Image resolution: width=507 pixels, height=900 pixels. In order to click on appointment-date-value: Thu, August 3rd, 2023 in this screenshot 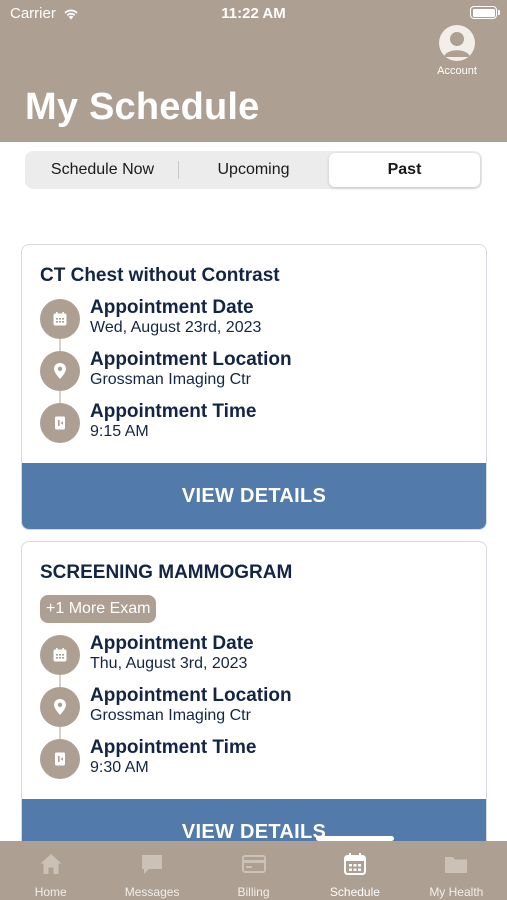, I will do `click(169, 663)`.